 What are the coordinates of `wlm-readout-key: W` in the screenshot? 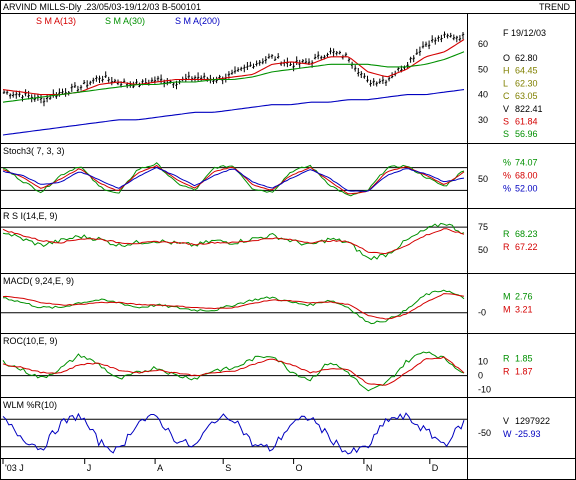 It's located at (507, 434).